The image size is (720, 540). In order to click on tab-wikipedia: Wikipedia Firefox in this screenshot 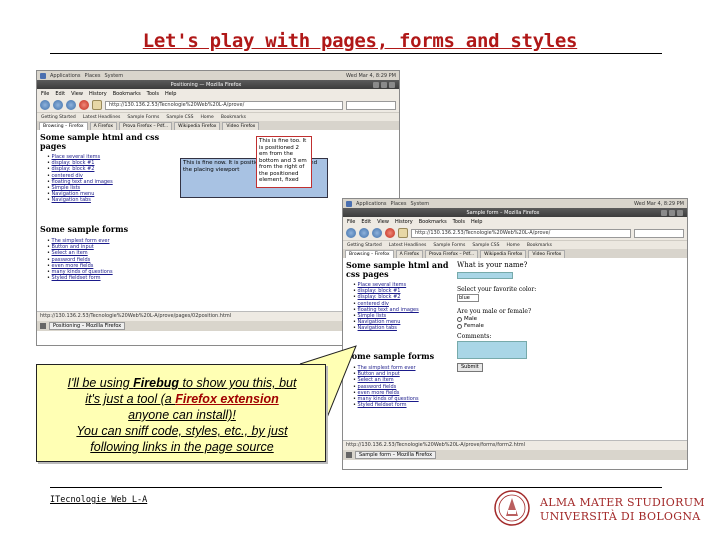, I will do `click(503, 254)`.